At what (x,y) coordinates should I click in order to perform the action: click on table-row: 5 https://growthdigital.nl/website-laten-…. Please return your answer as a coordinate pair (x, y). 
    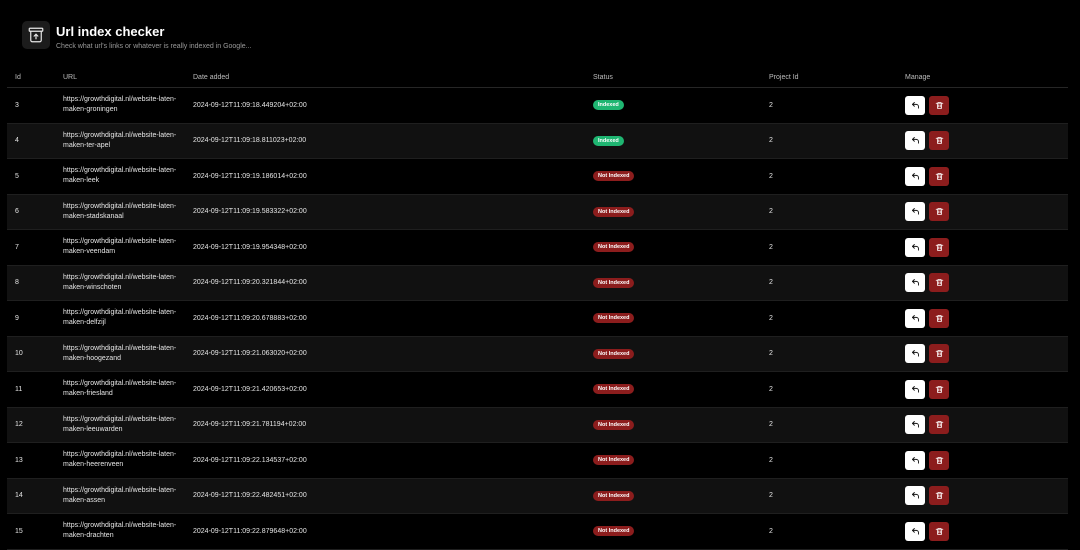
    Looking at the image, I should click on (537, 177).